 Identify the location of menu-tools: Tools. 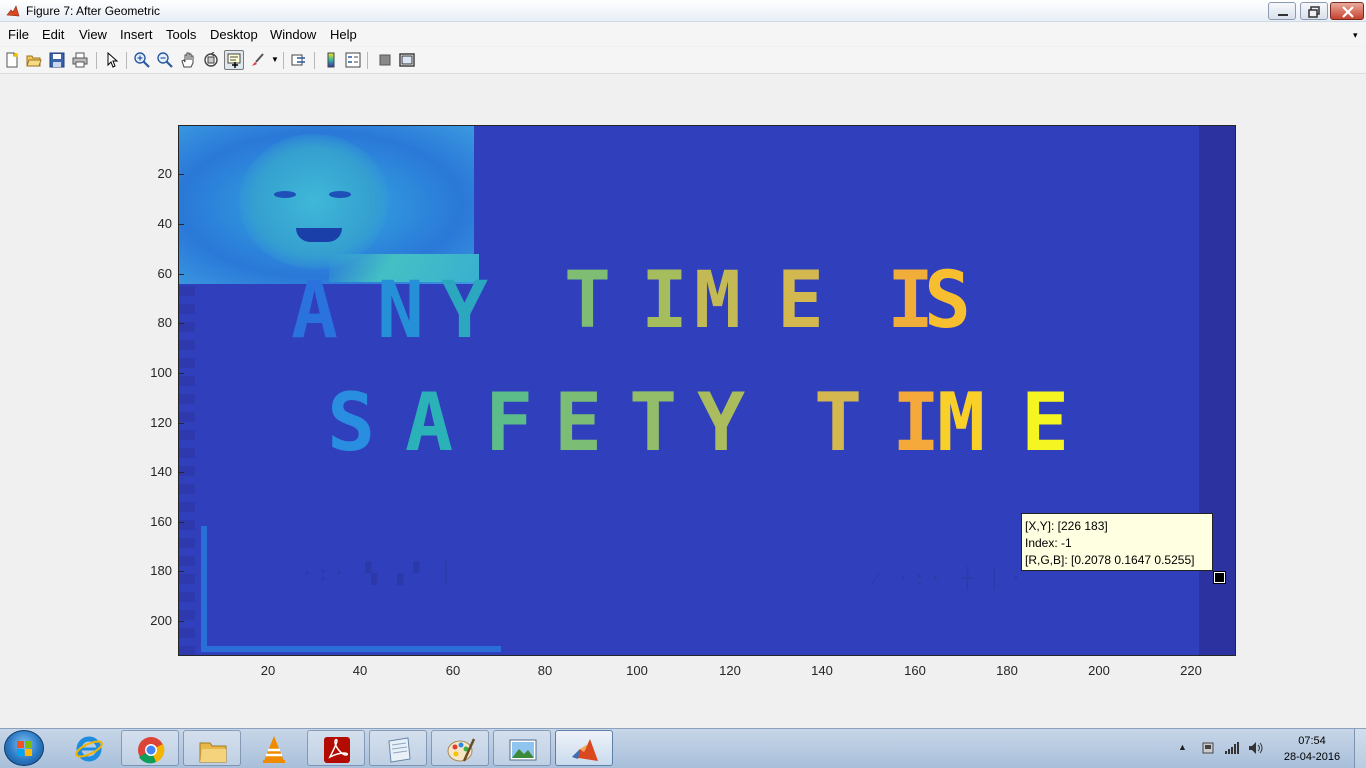
(181, 34).